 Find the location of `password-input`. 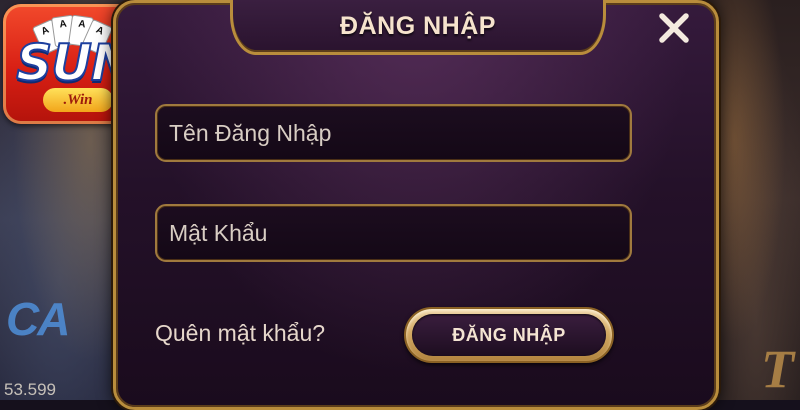

password-input is located at coordinates (393, 233).